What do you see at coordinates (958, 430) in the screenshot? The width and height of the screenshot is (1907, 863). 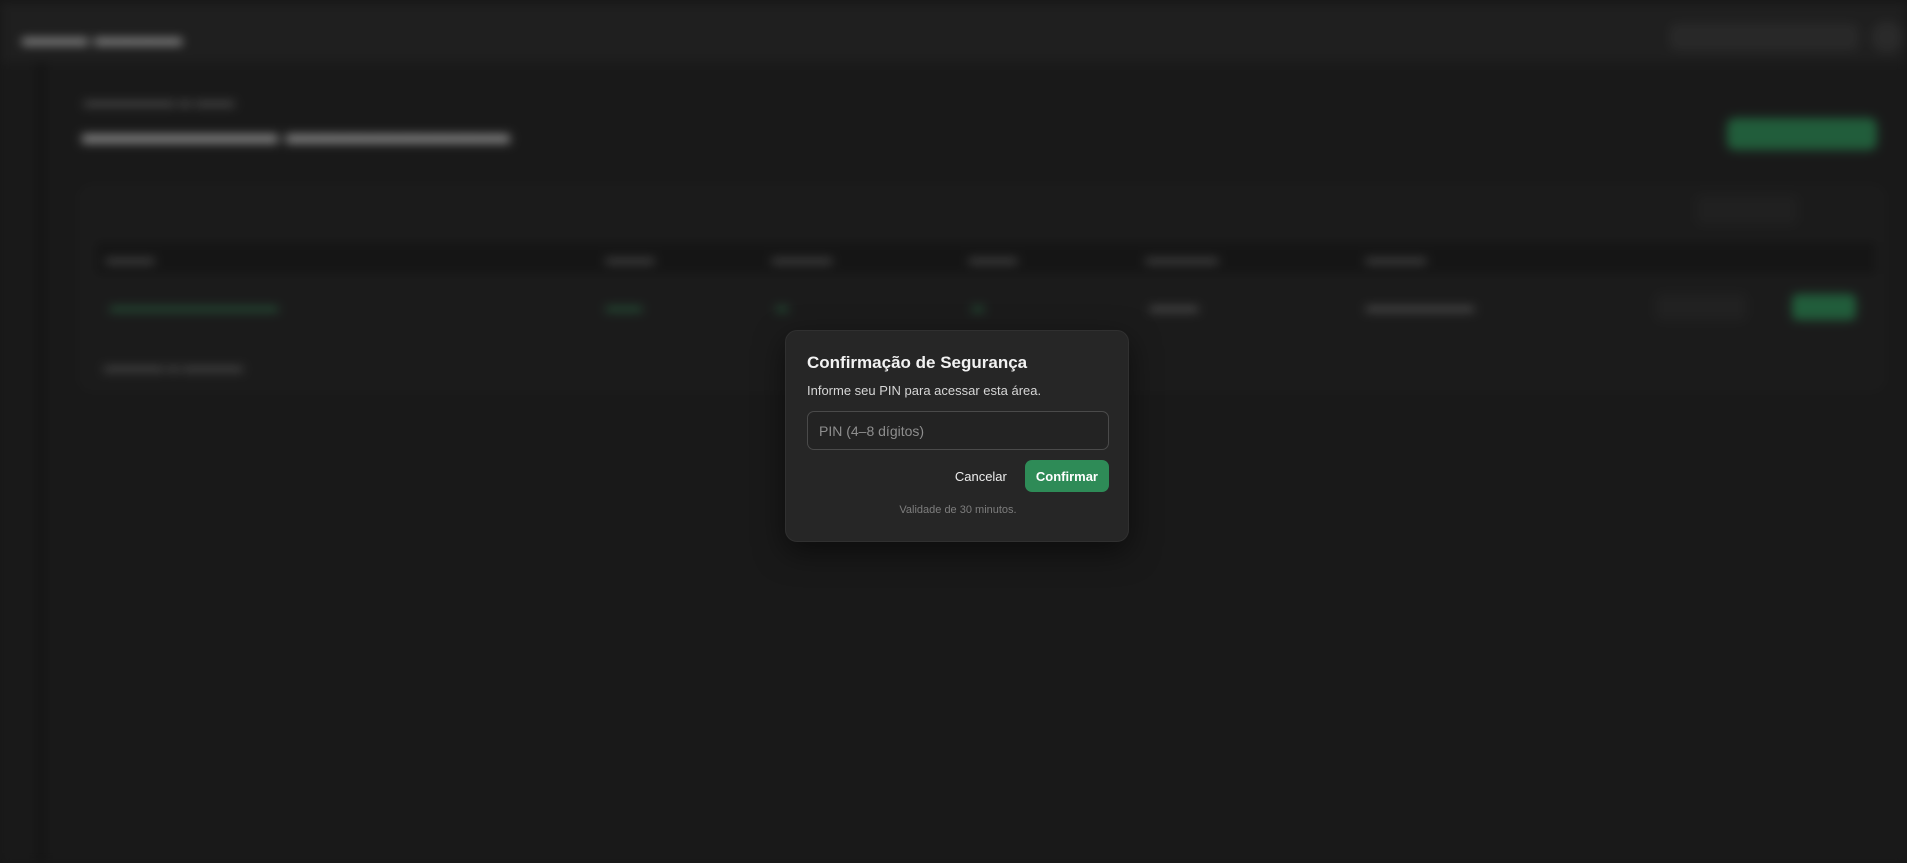 I see `pin-input` at bounding box center [958, 430].